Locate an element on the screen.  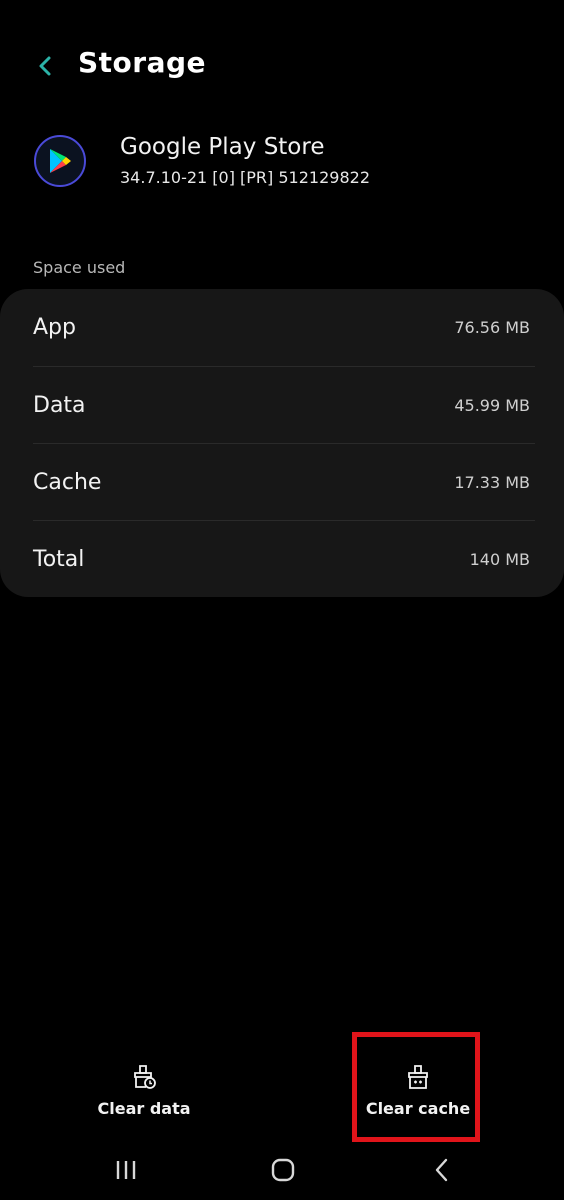
recents-button is located at coordinates (126, 1170).